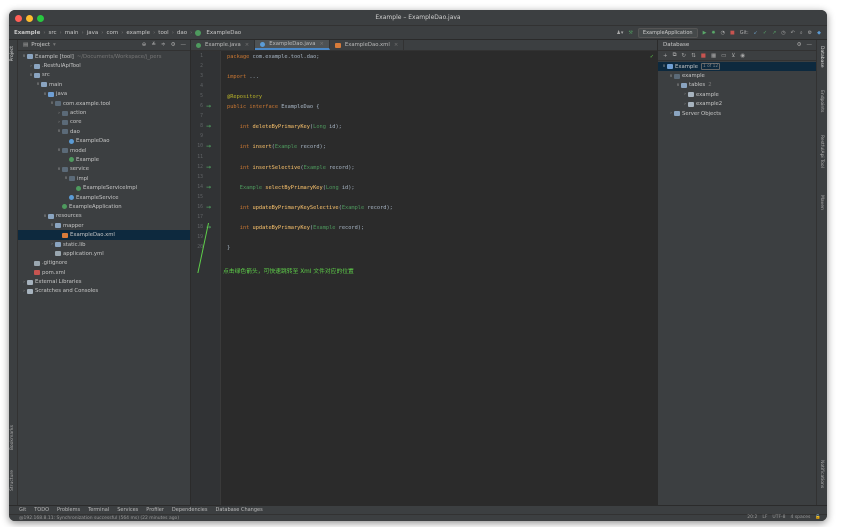 The width and height of the screenshot is (841, 527). Describe the element at coordinates (104, 187) in the screenshot. I see `tree-item: ExampleServiceImpl` at that location.